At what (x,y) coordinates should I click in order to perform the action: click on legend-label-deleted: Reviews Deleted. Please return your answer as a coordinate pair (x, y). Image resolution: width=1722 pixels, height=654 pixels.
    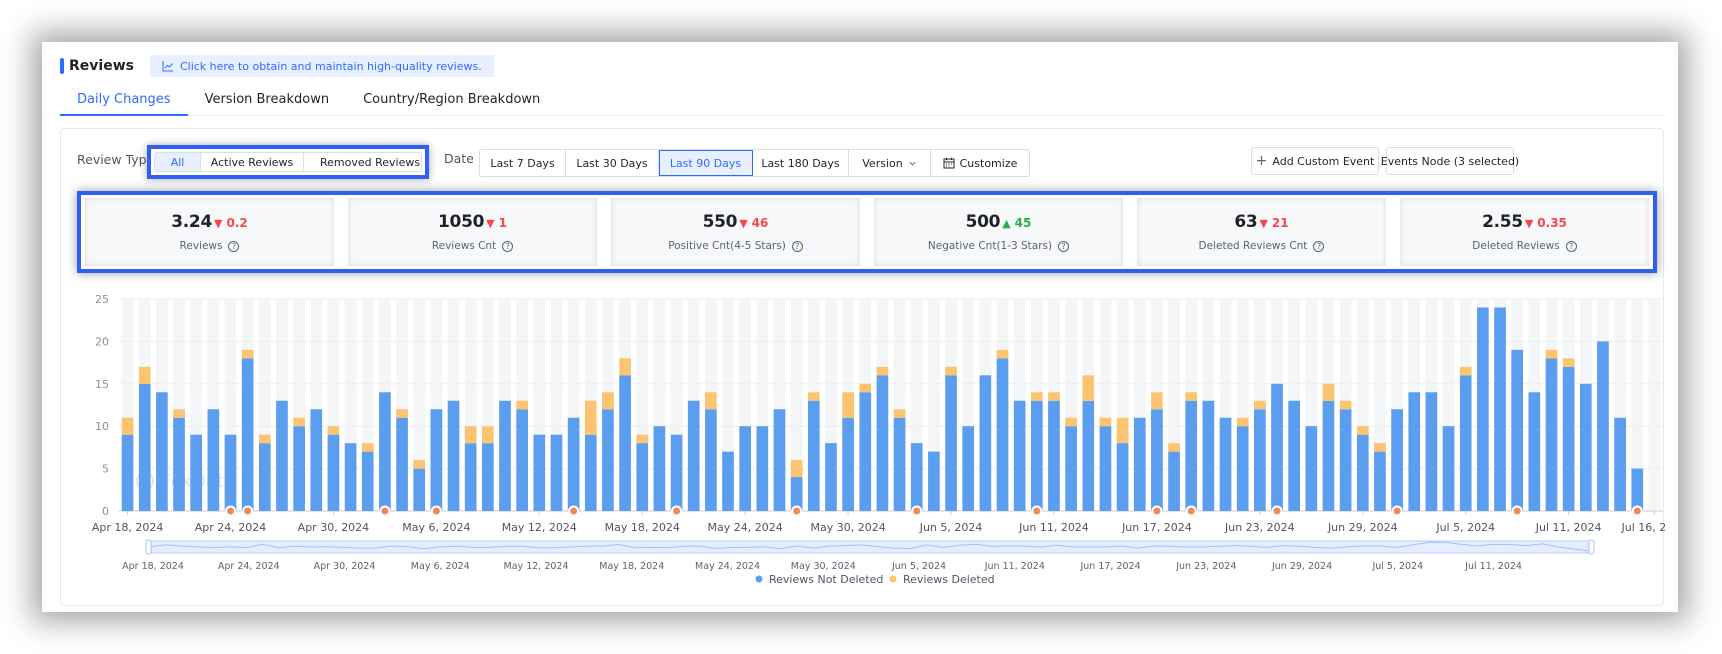
    Looking at the image, I should click on (949, 579).